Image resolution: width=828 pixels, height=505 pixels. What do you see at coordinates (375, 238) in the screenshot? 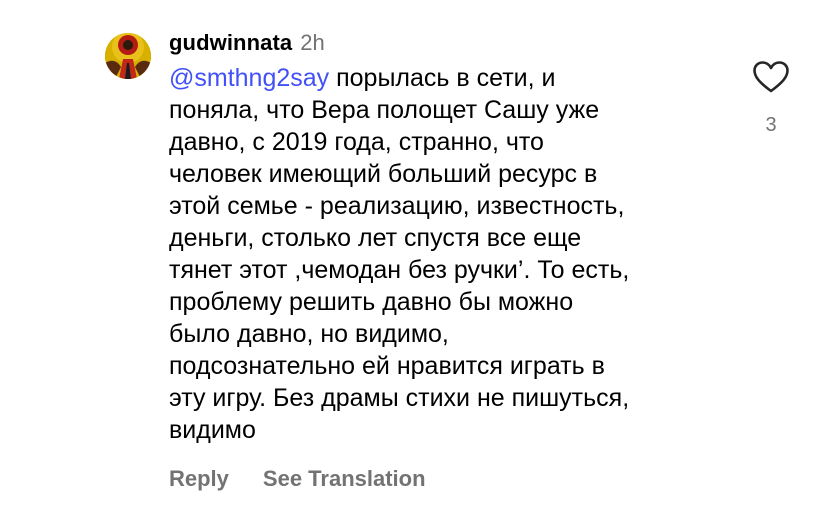
I see `comment-line-6: деньги, столько лет спустя все еще` at bounding box center [375, 238].